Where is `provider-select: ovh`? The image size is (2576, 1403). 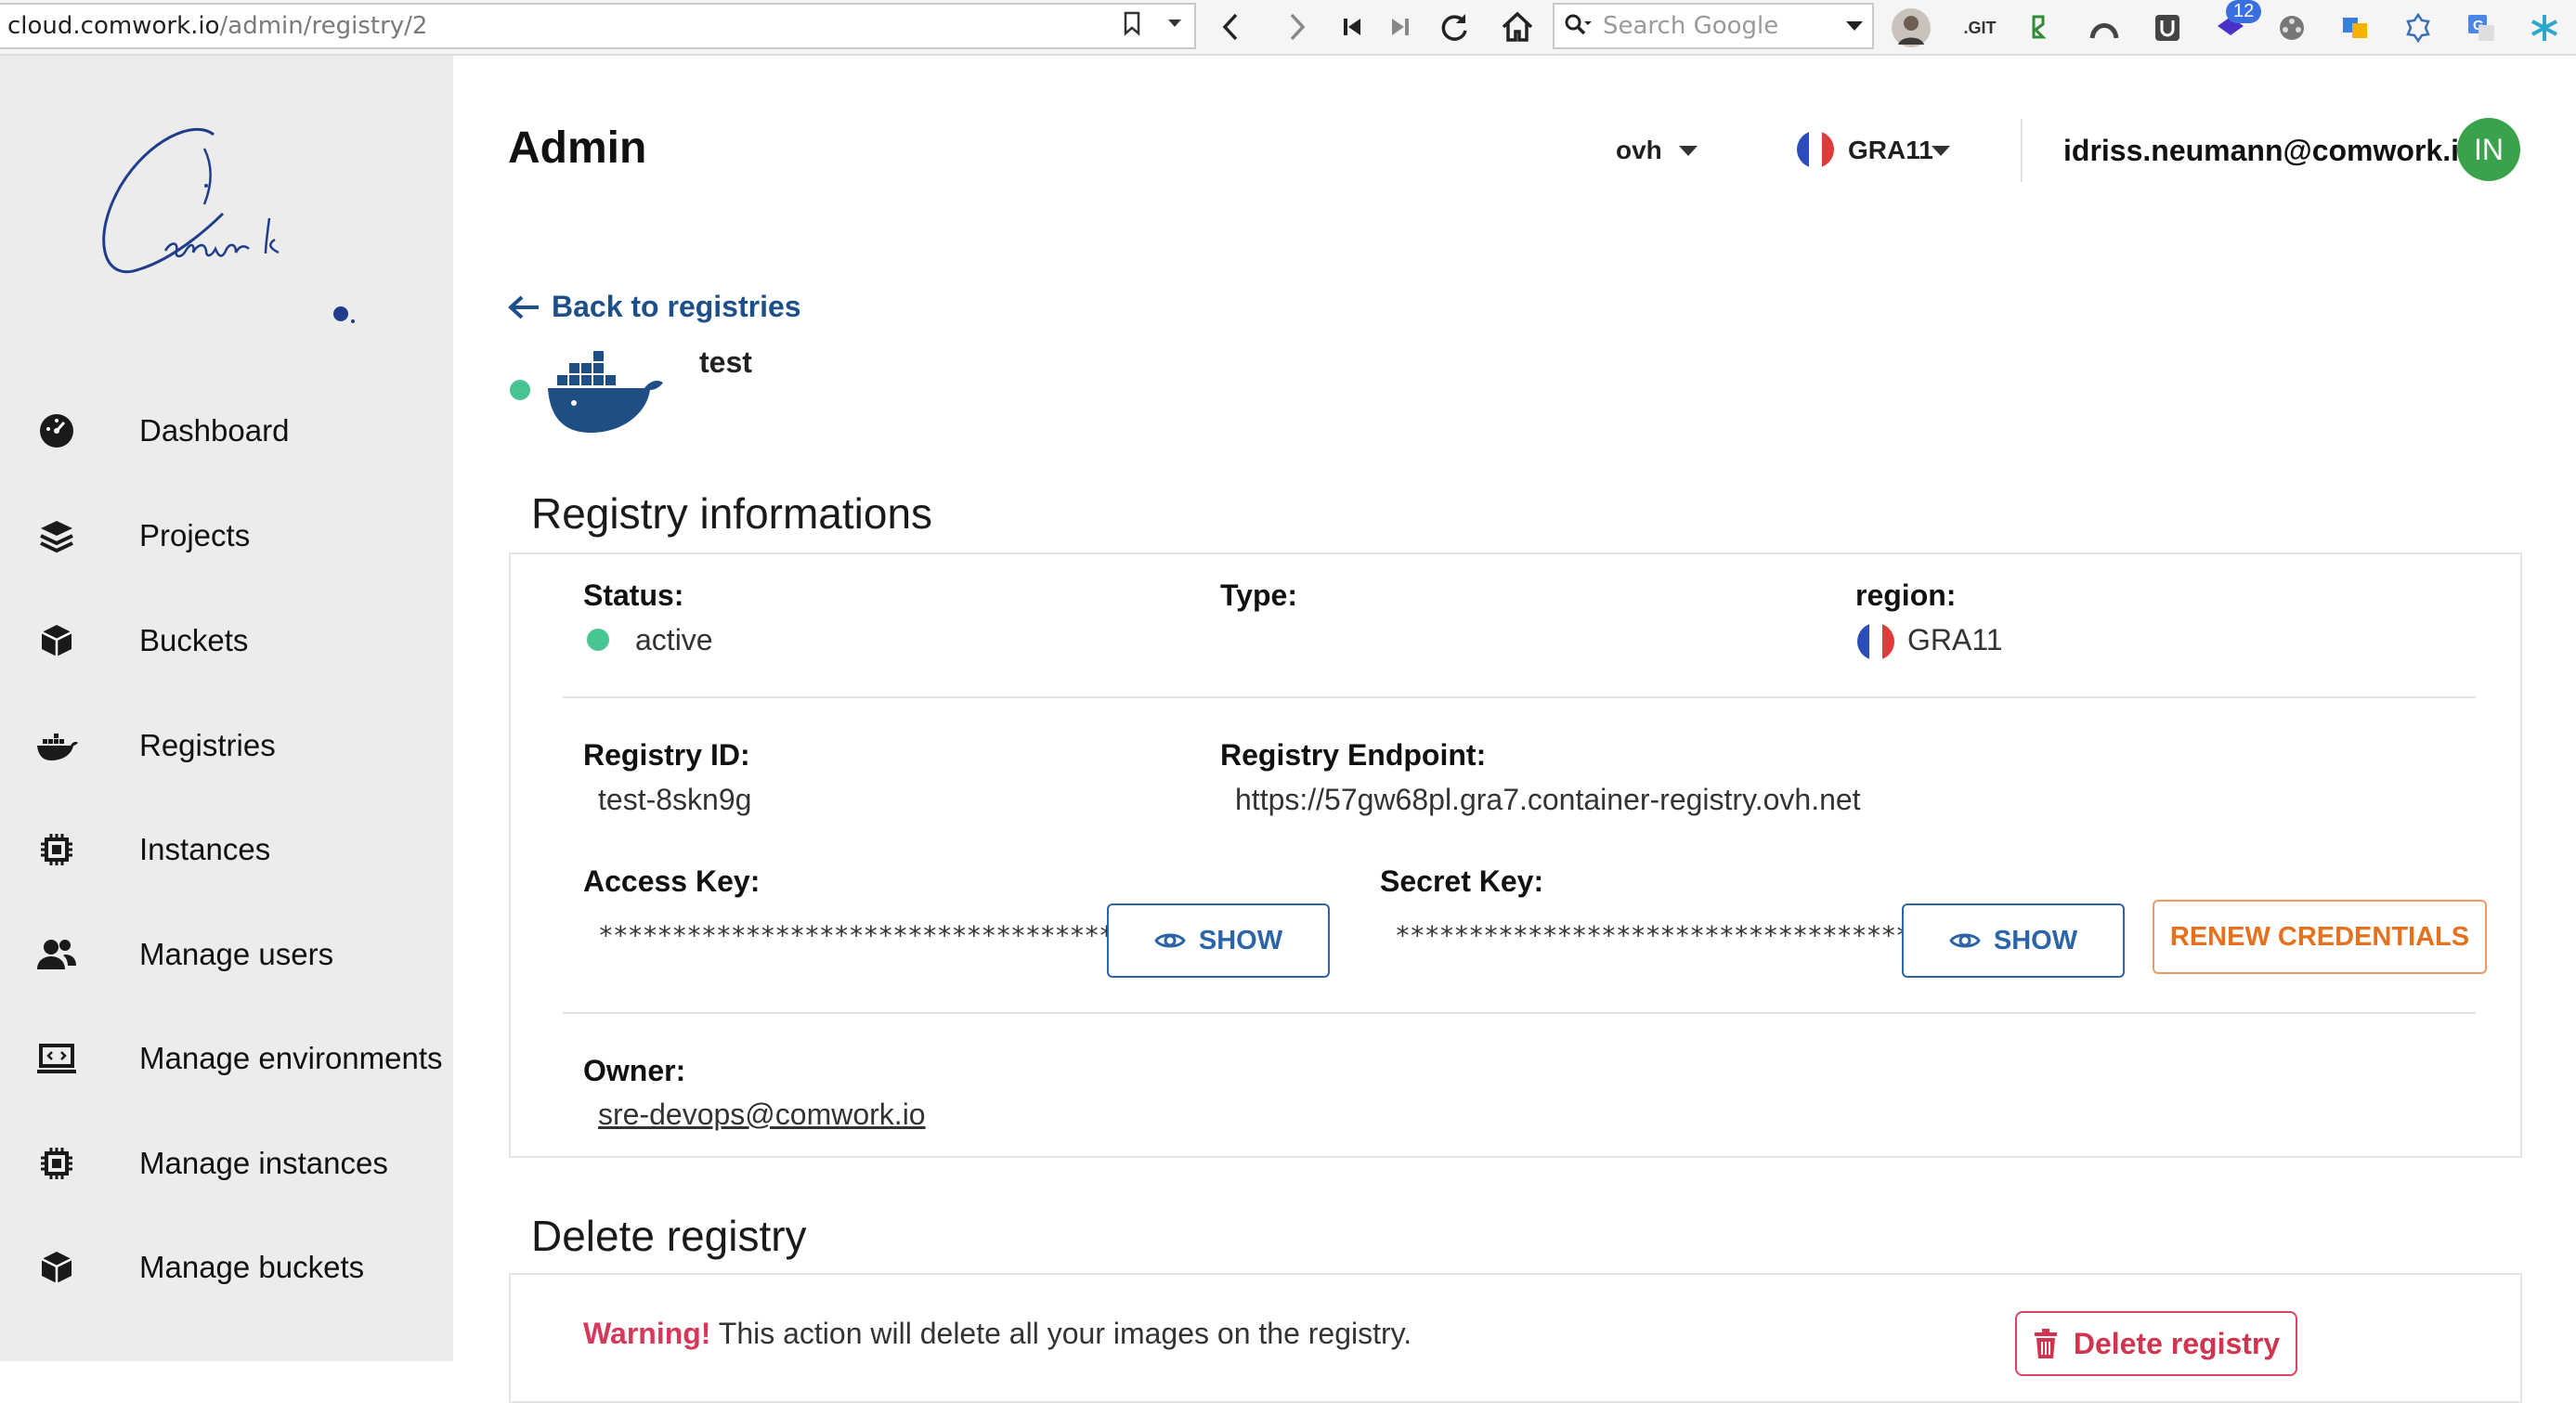 provider-select: ovh is located at coordinates (1639, 151).